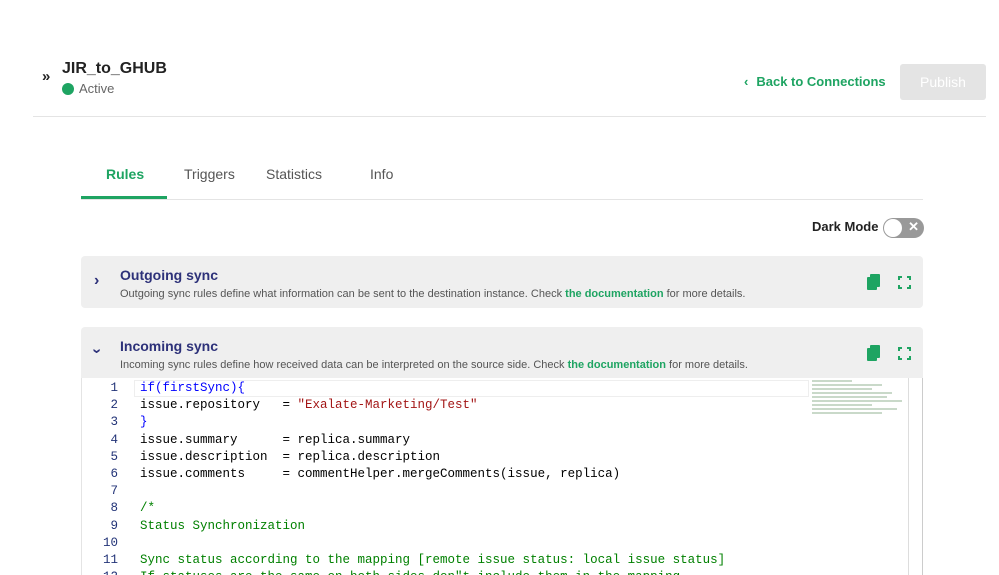 The width and height of the screenshot is (999, 575). I want to click on line-number: 2, so click(114, 405).